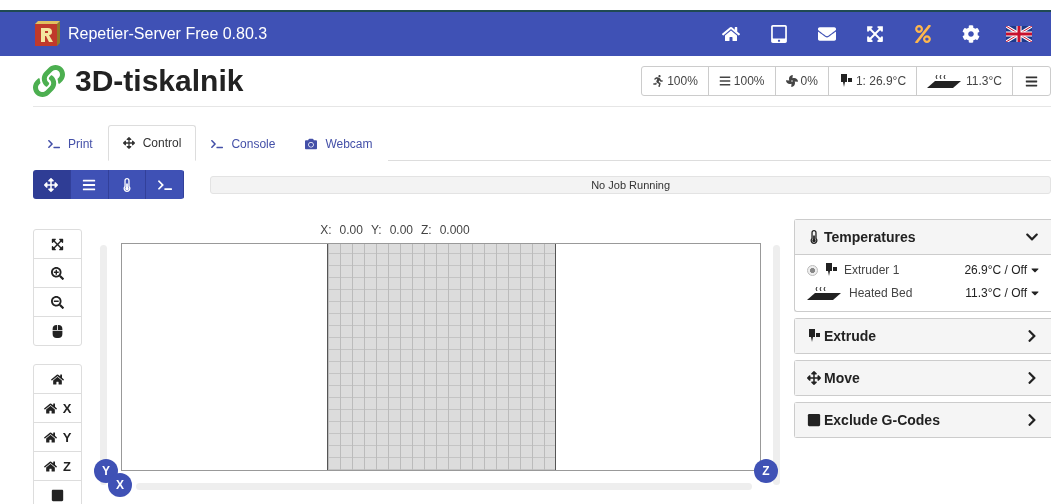 This screenshot has width=1051, height=504. What do you see at coordinates (1002, 270) in the screenshot?
I see `temperature-dropdown: 26.9°C / Off` at bounding box center [1002, 270].